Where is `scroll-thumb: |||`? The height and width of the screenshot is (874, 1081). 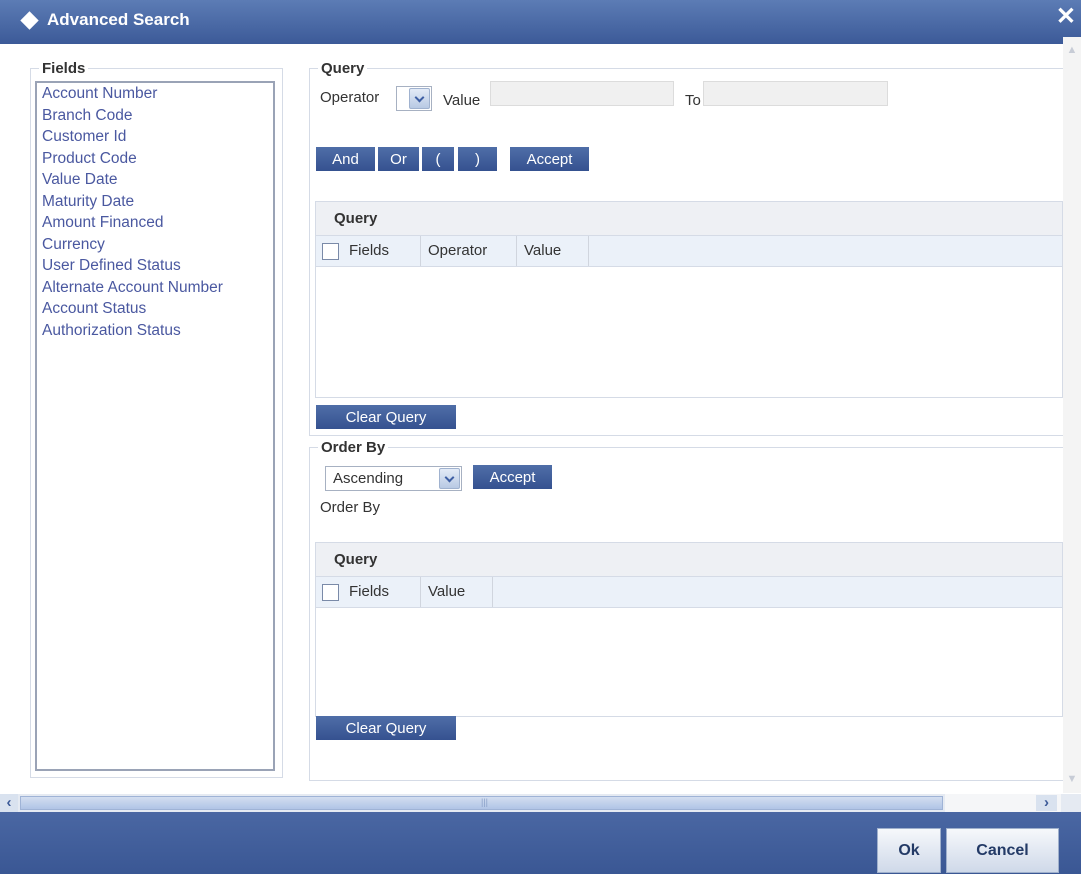 scroll-thumb: ||| is located at coordinates (481, 803).